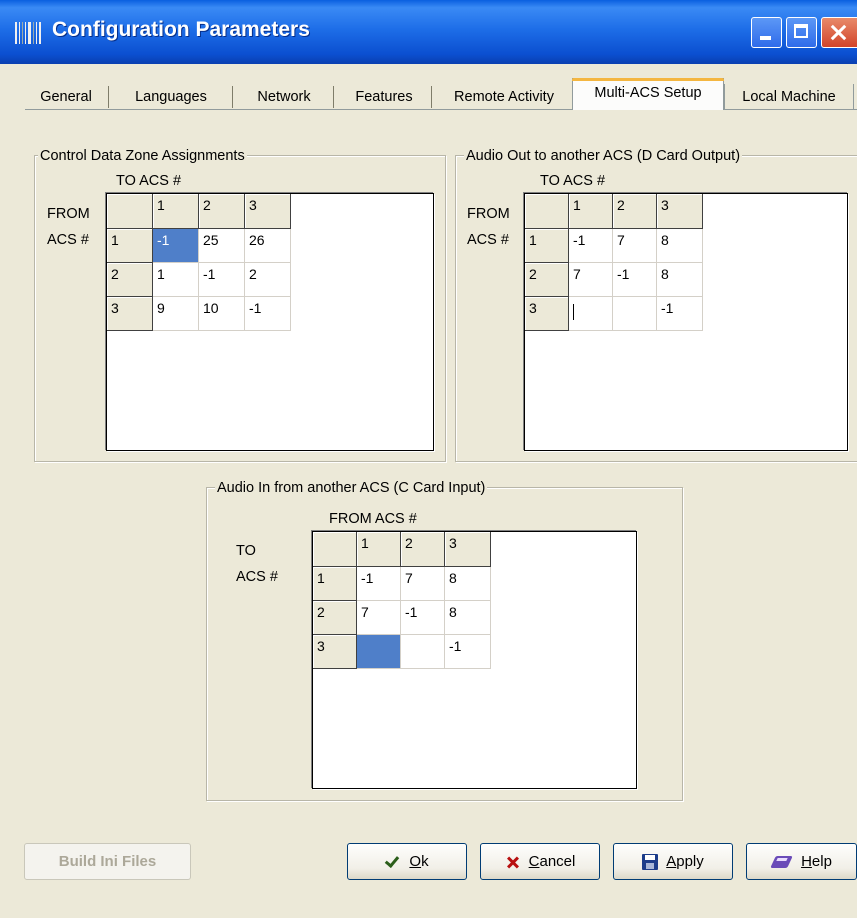 The width and height of the screenshot is (857, 918). Describe the element at coordinates (246, 551) in the screenshot. I see `audio-in-row-label-1: TO` at that location.